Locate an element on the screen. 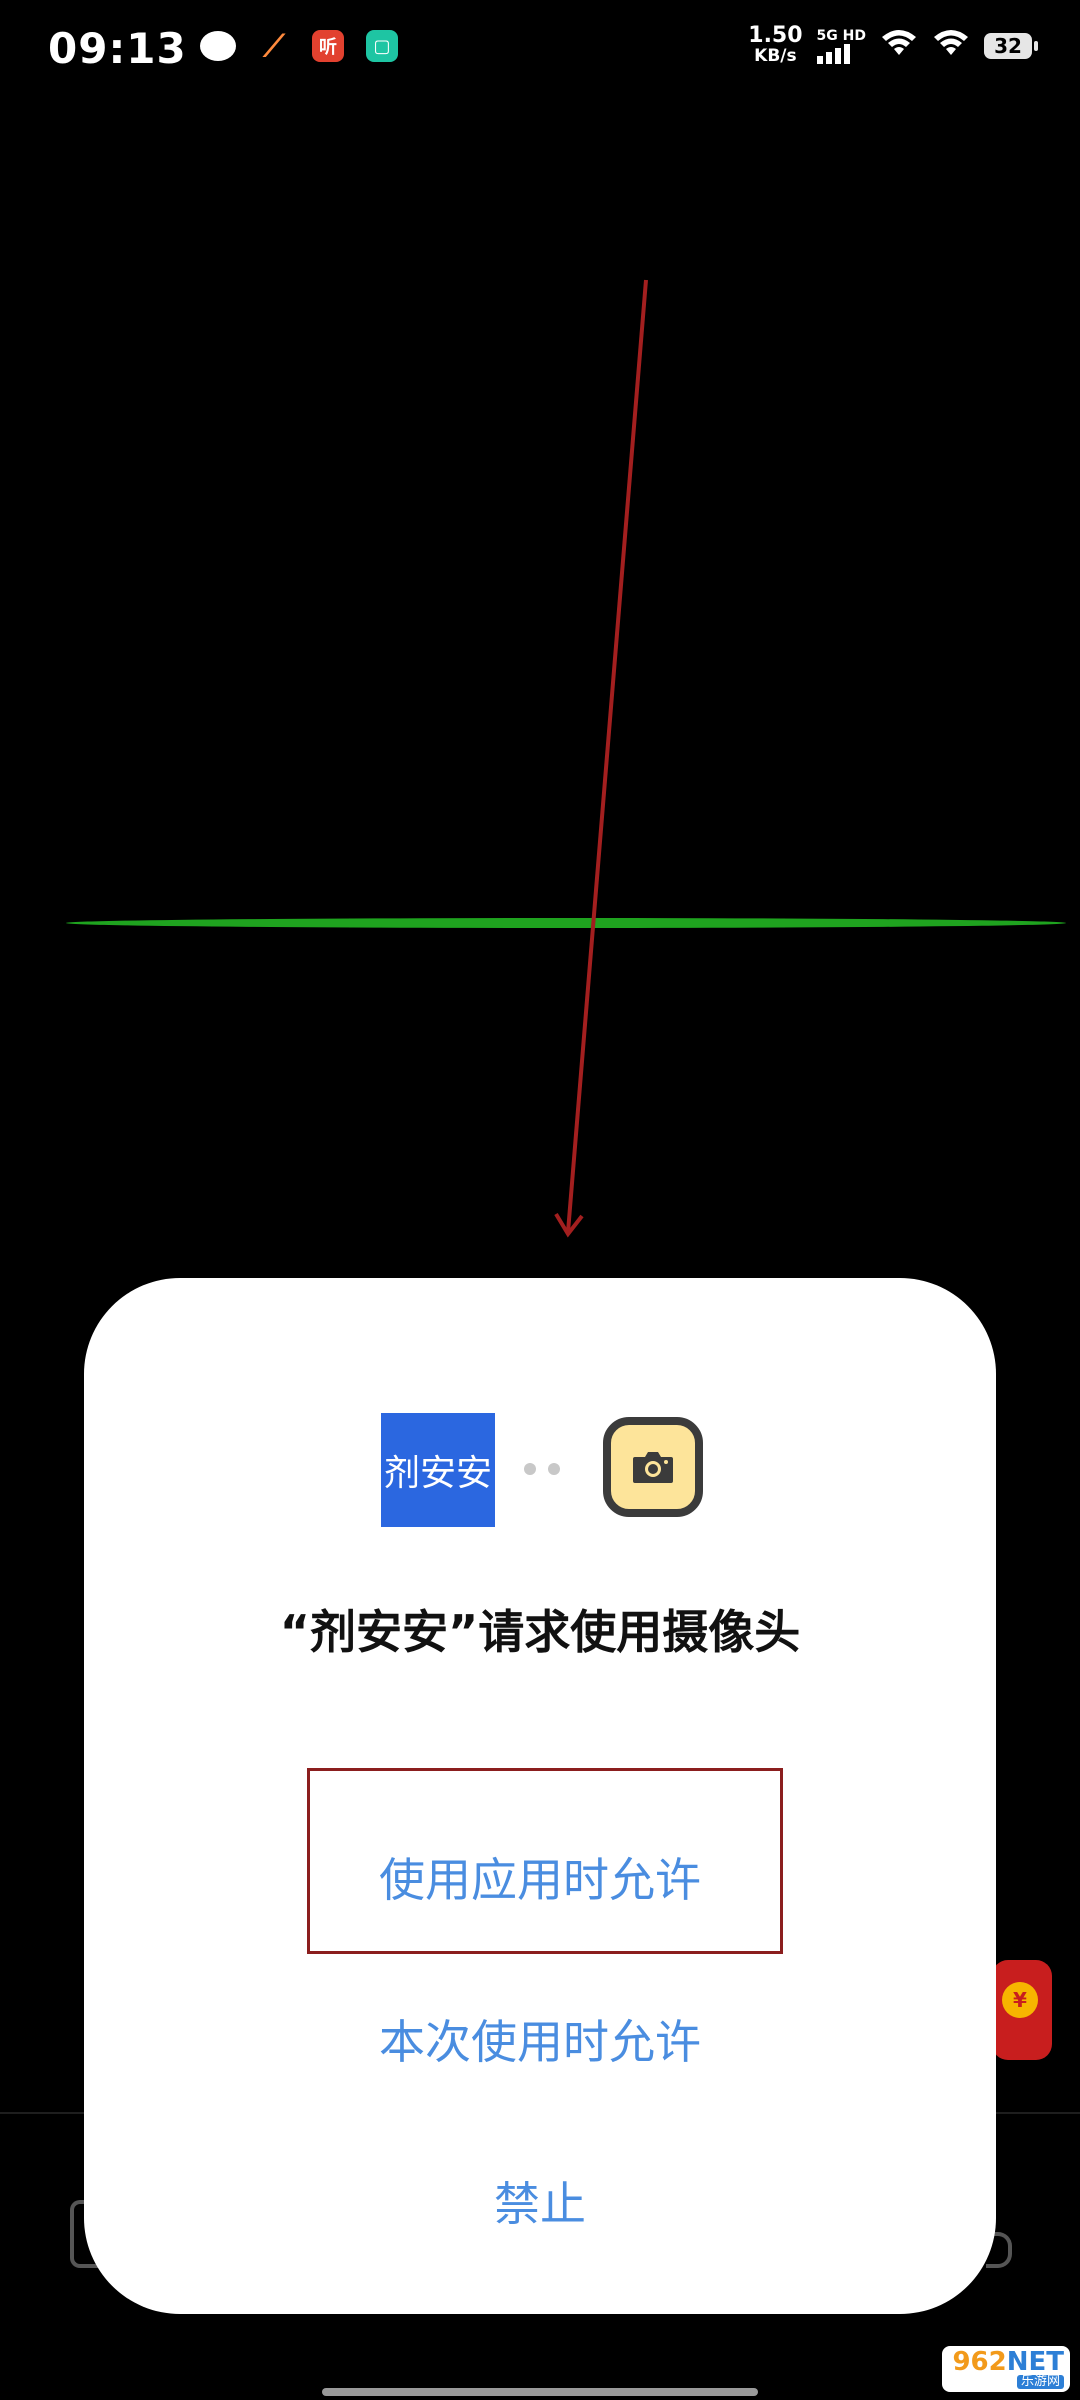 The image size is (1080, 2400). camera-icon is located at coordinates (653, 1467).